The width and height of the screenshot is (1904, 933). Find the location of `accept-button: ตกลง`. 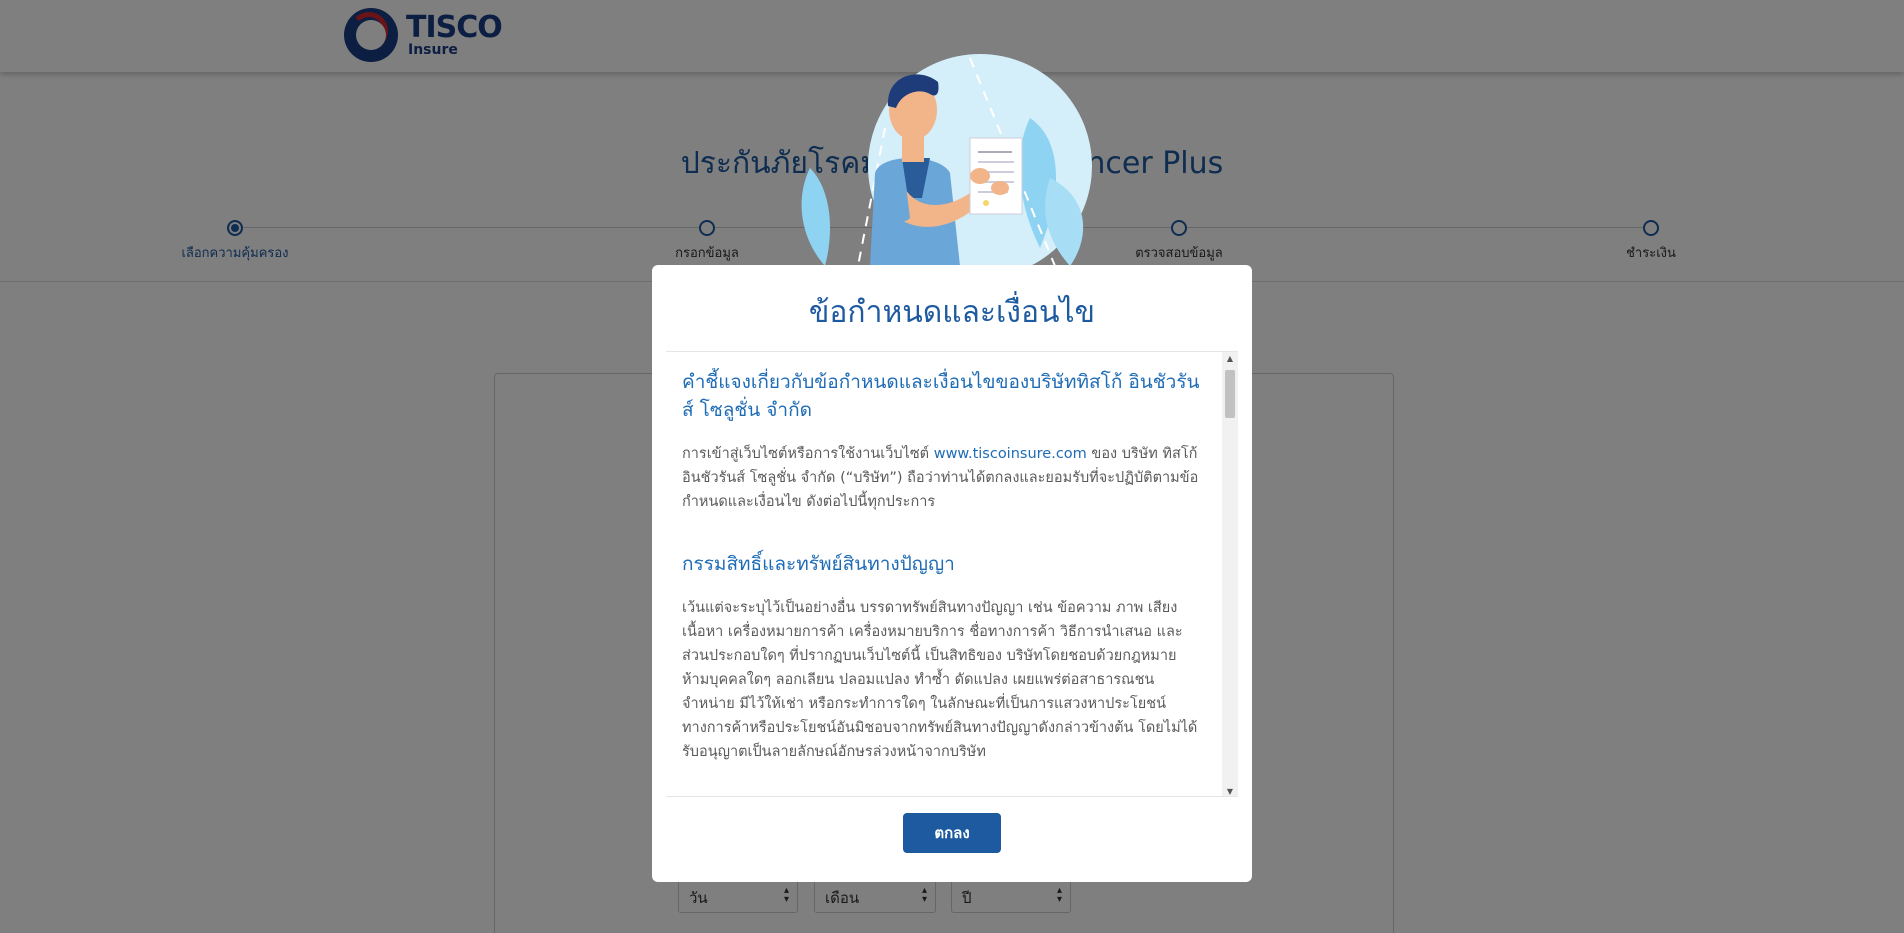

accept-button: ตกลง is located at coordinates (952, 833).